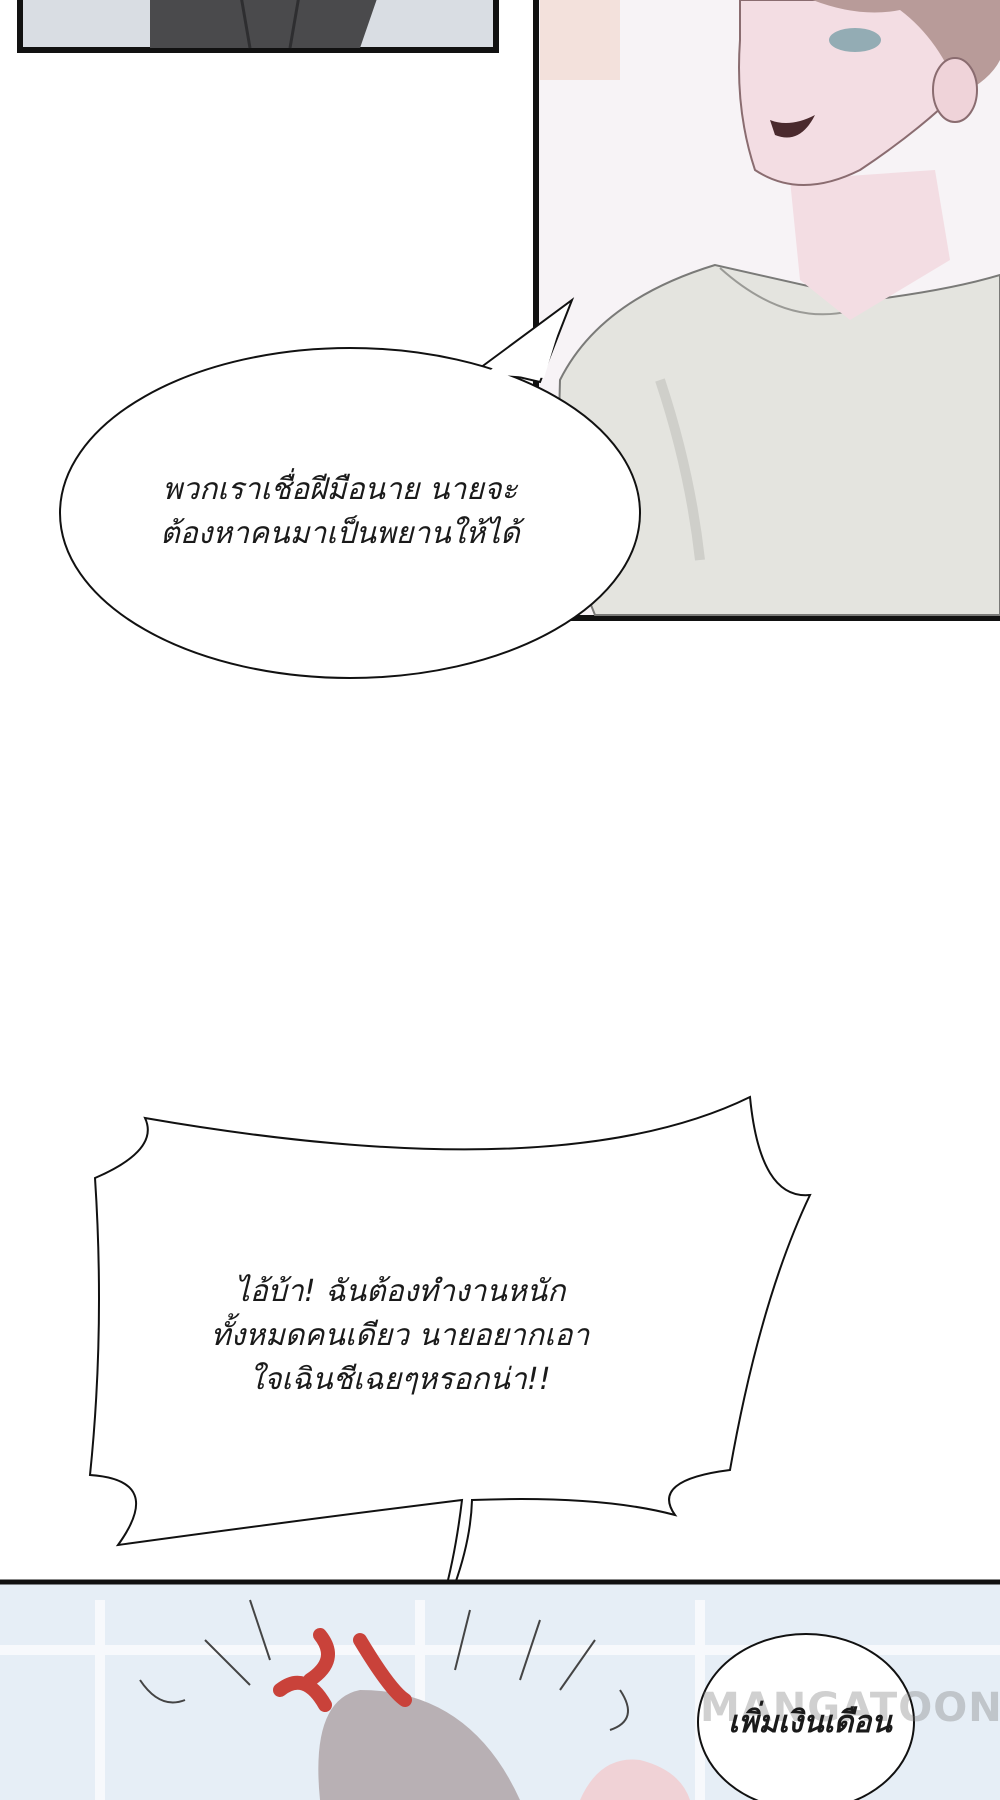  I want to click on speech-bubble-1-line-2: ต้องหาคนมาเป็นพยานให้ได้, so click(340, 533).